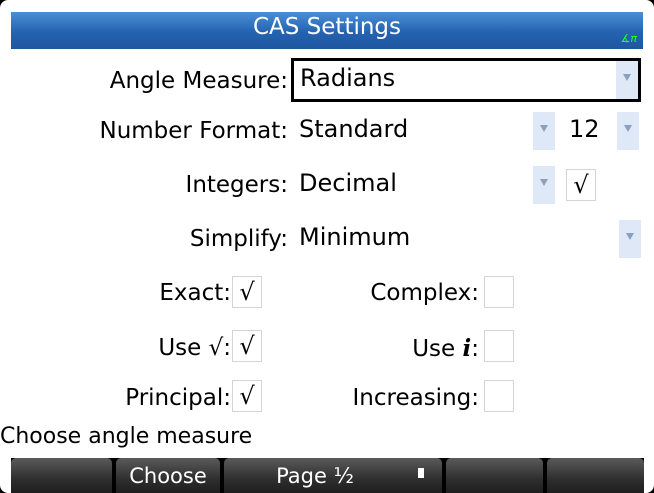 The height and width of the screenshot is (493, 654). I want to click on digits-dropdown: 12, so click(601, 131).